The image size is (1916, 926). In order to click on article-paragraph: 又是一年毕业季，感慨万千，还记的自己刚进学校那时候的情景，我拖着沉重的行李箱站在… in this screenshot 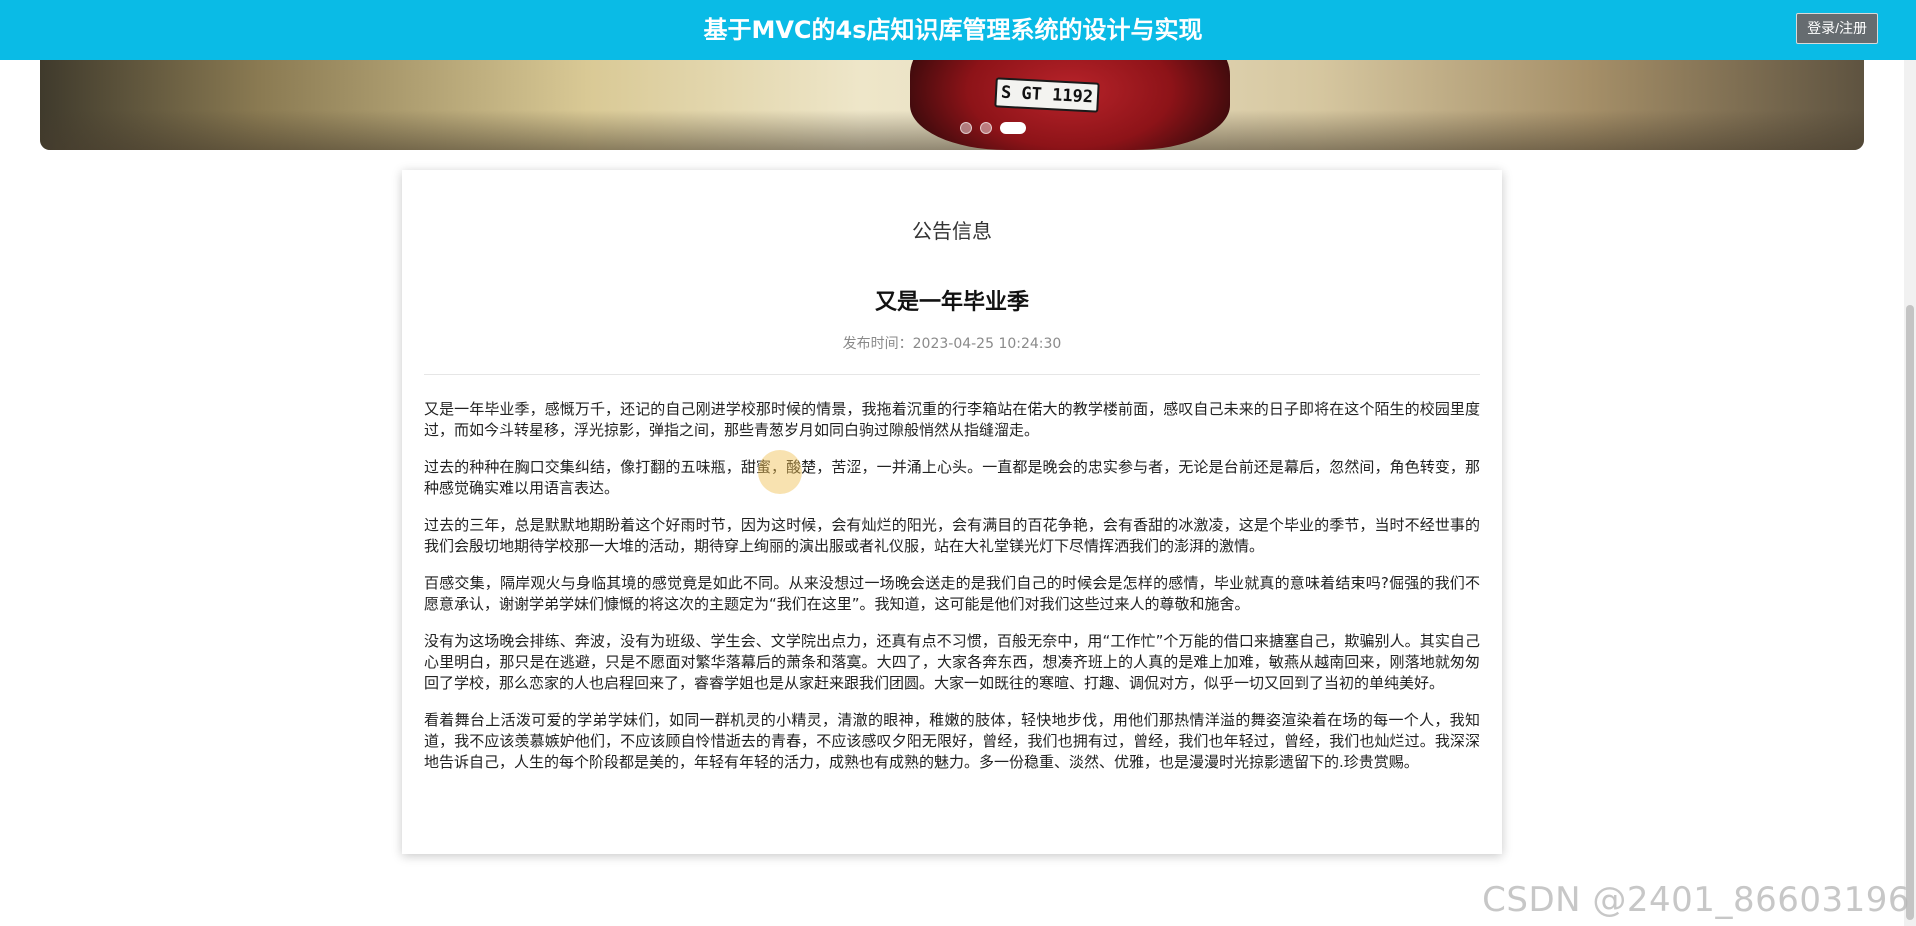, I will do `click(952, 419)`.